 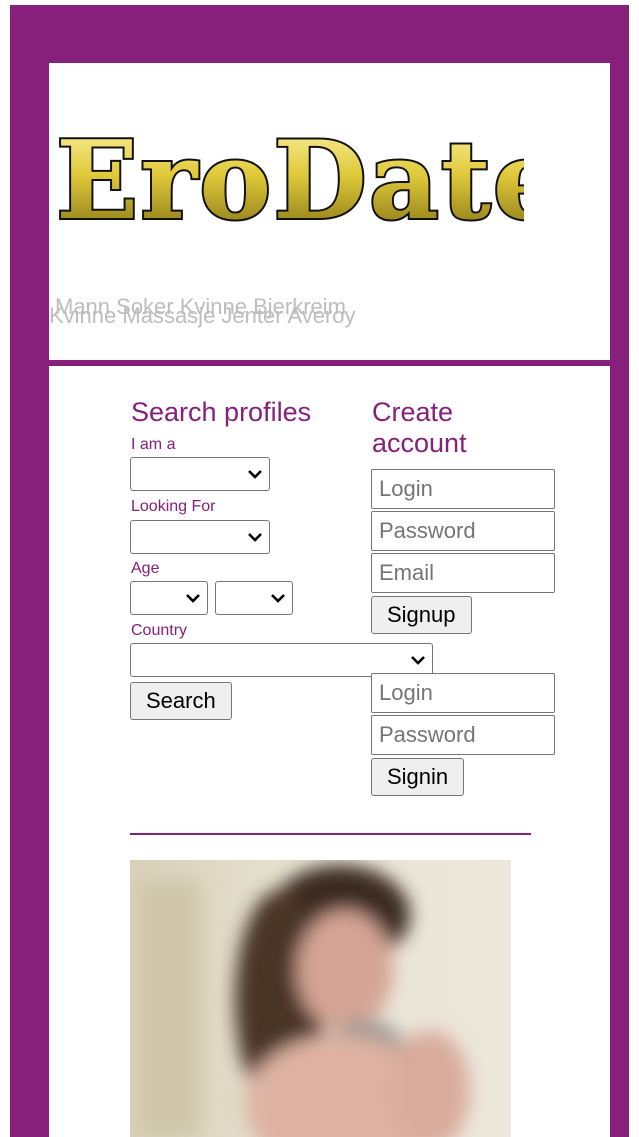 I want to click on signup-password-input, so click(x=463, y=531).